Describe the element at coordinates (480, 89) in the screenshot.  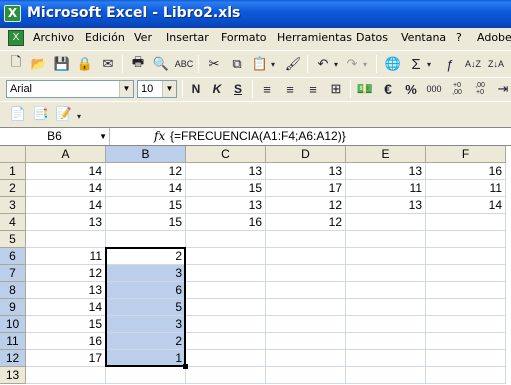
I see `decrease-decimal-icon: ,00 +0` at that location.